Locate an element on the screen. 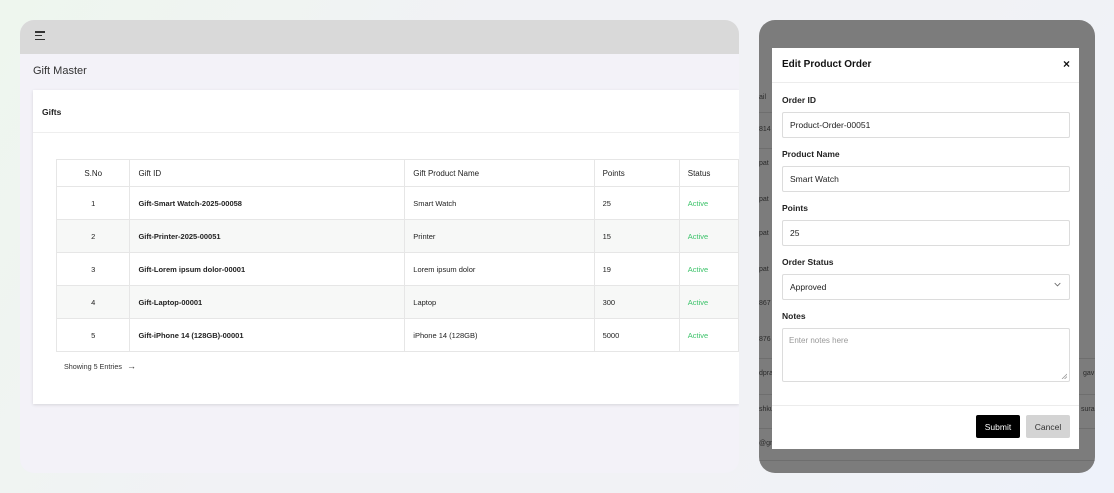 Image resolution: width=1114 pixels, height=493 pixels. cell-product-name: Laptop is located at coordinates (499, 302).